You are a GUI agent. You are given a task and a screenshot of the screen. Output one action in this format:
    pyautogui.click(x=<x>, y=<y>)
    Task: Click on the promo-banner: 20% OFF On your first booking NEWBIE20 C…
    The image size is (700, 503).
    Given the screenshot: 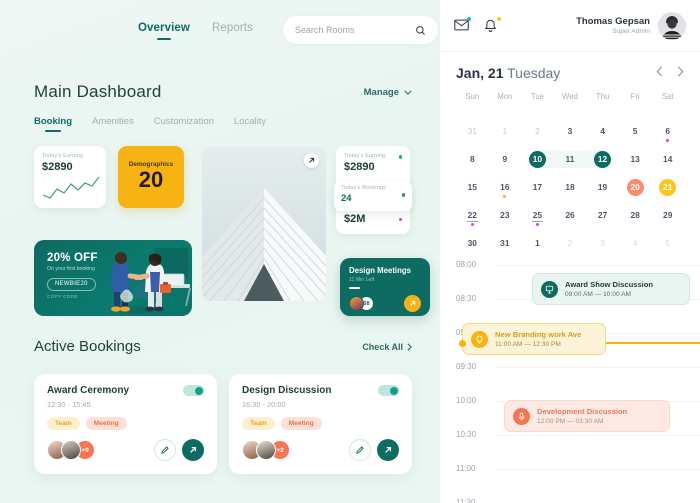 What is the action you would take?
    pyautogui.click(x=113, y=278)
    